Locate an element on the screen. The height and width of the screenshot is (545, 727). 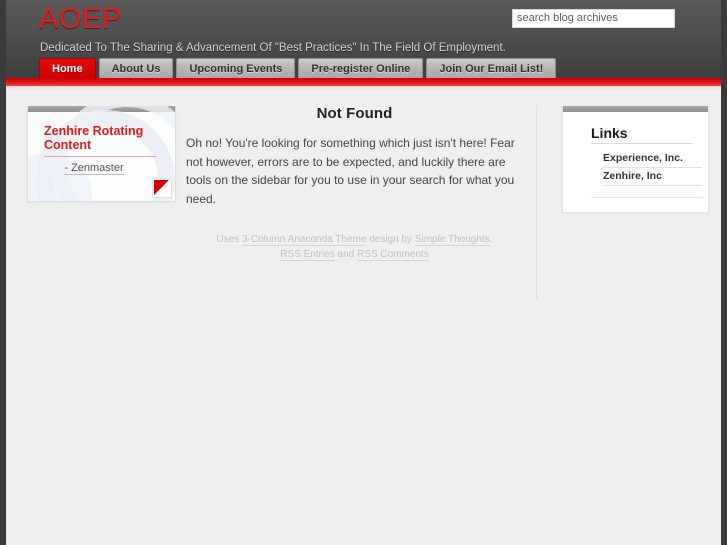
search-form is located at coordinates (593, 18).